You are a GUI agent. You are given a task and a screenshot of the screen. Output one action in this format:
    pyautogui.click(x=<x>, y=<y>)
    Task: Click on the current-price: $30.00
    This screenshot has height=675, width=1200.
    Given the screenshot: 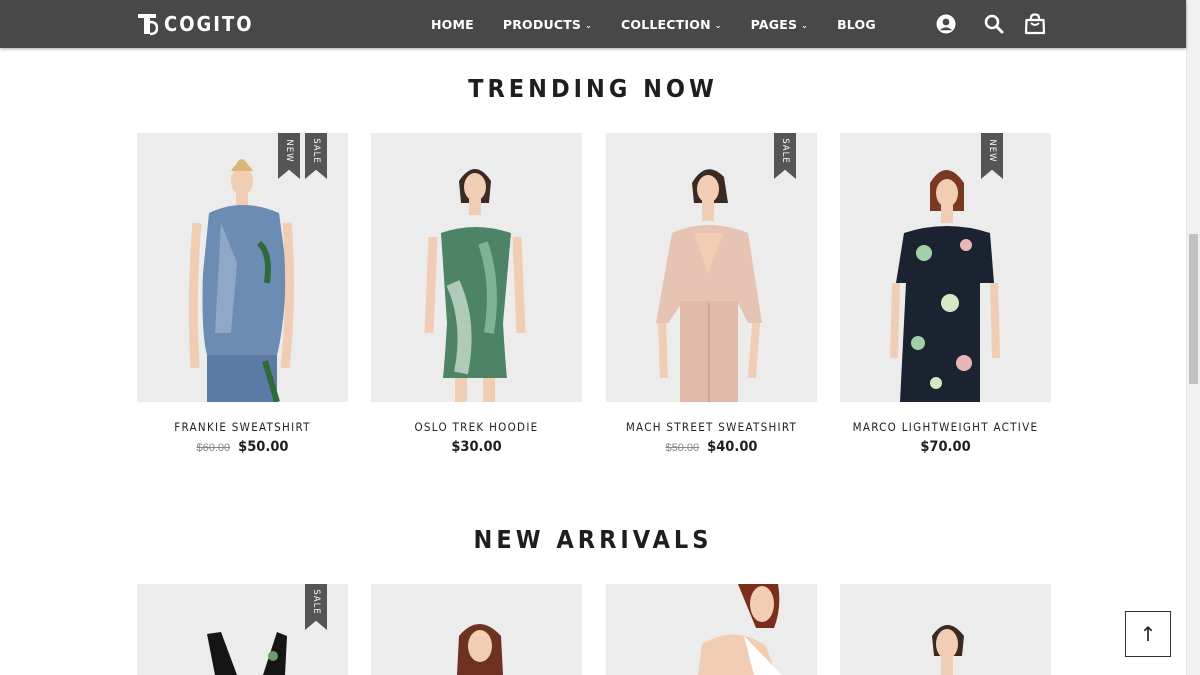 What is the action you would take?
    pyautogui.click(x=476, y=447)
    